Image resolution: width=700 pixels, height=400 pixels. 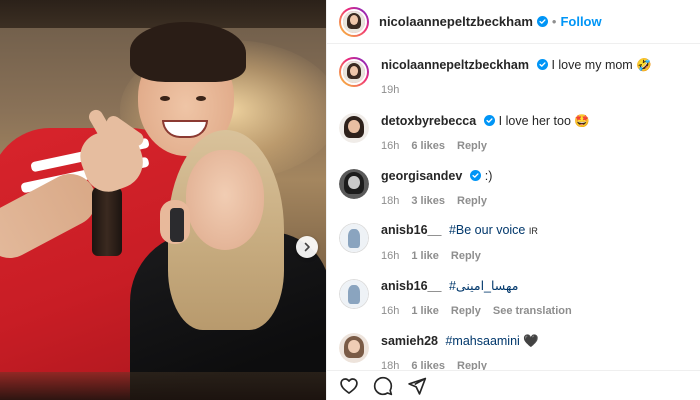 What do you see at coordinates (456, 21) in the screenshot?
I see `post-author-username: nicolaannepeltzbeckham` at bounding box center [456, 21].